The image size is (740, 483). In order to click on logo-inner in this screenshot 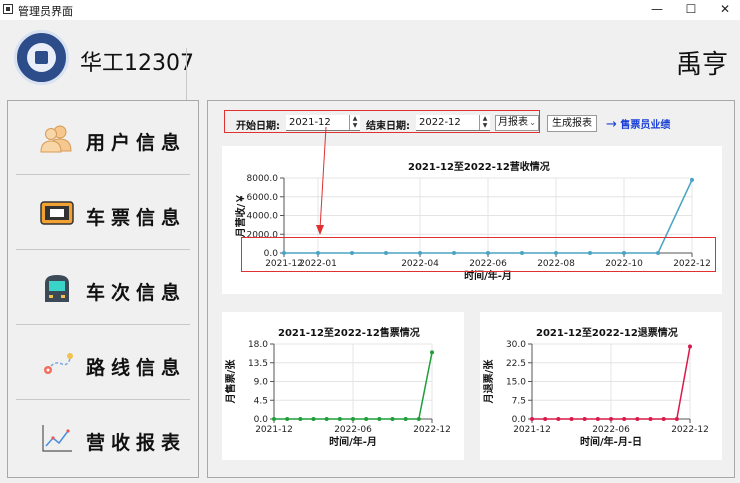, I will do `click(41, 57)`.